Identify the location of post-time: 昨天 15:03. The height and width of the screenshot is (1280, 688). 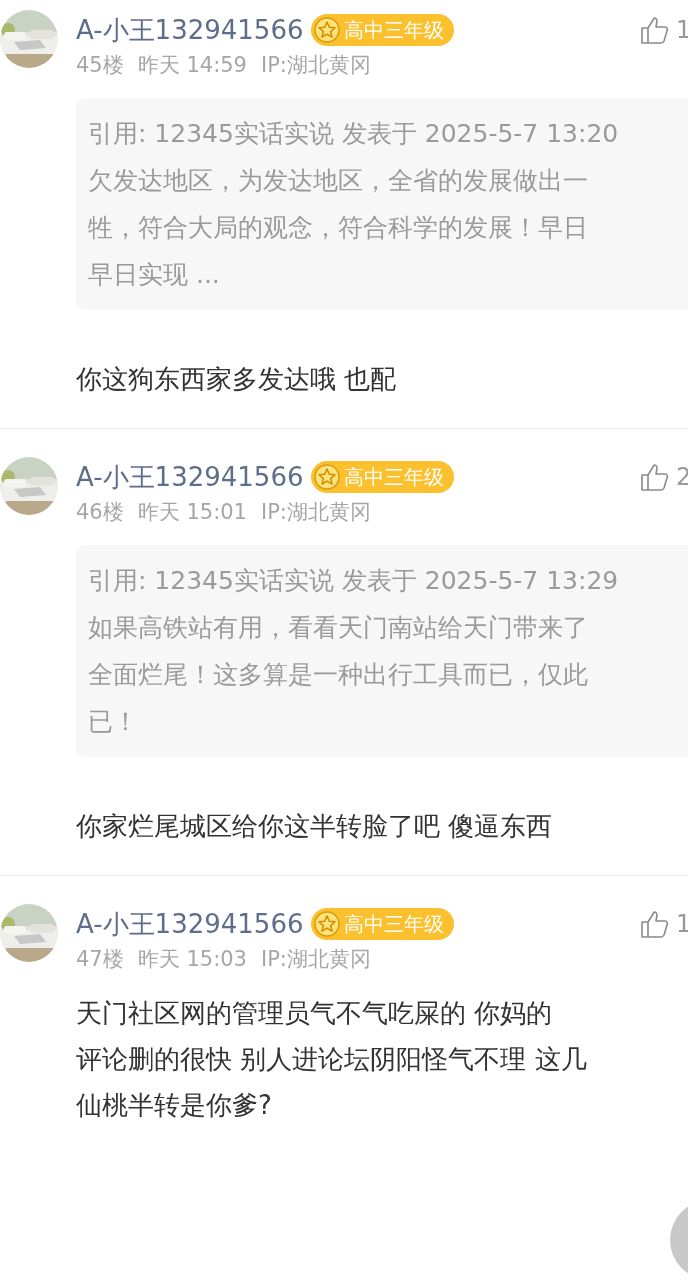
(192, 960).